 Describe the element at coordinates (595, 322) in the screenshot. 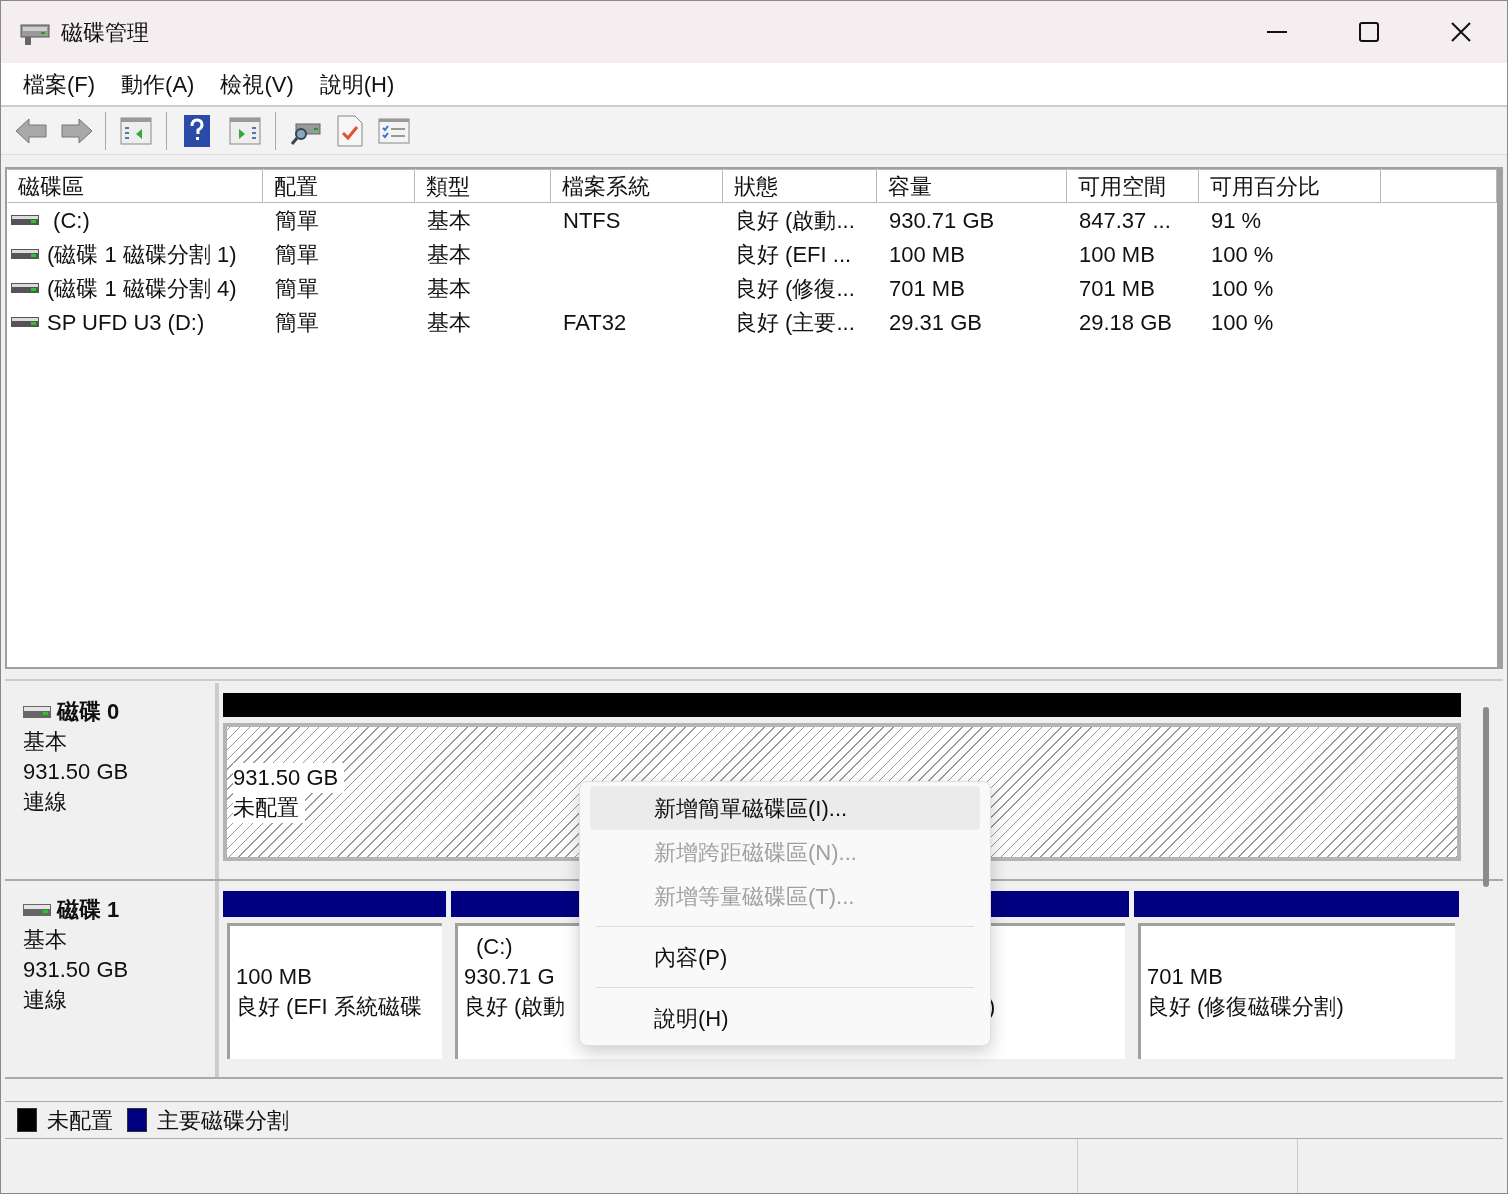

I see `table-cell-text: FAT32` at that location.